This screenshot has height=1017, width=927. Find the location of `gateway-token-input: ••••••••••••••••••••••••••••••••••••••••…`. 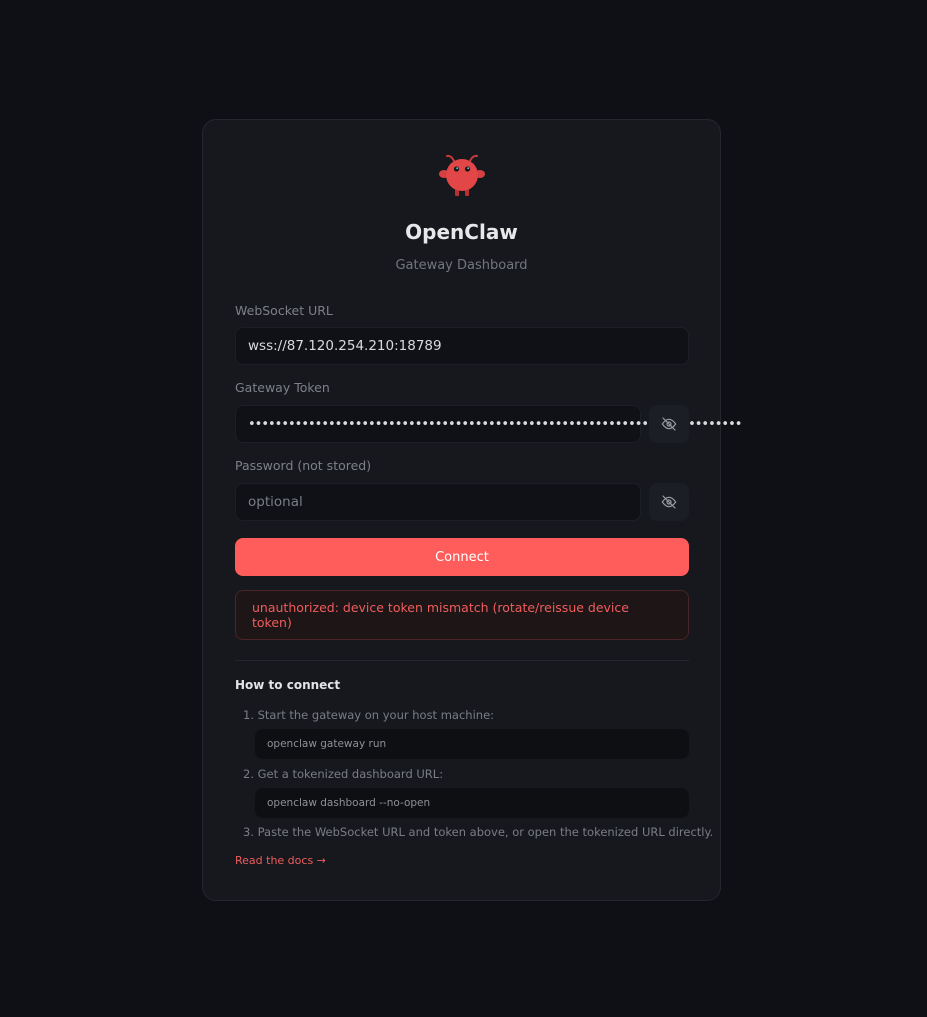

gateway-token-input: ••••••••••••••••••••••••••••••••••••••••… is located at coordinates (488, 424).